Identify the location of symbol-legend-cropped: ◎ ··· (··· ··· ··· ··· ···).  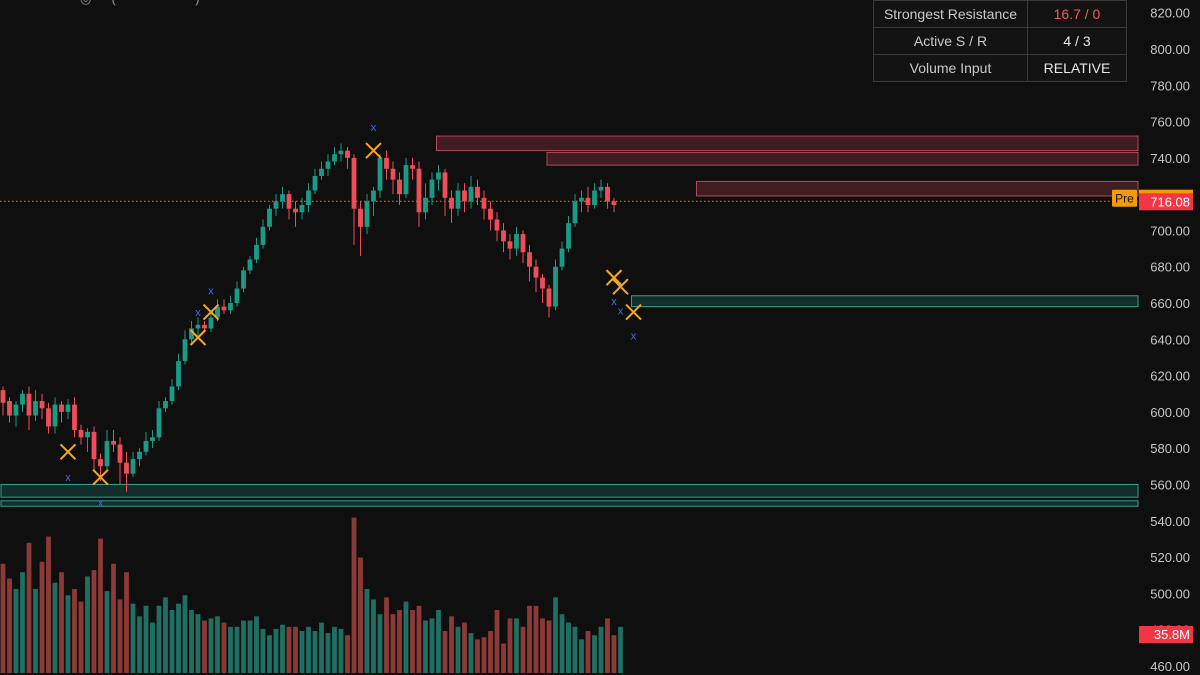
(140, 3).